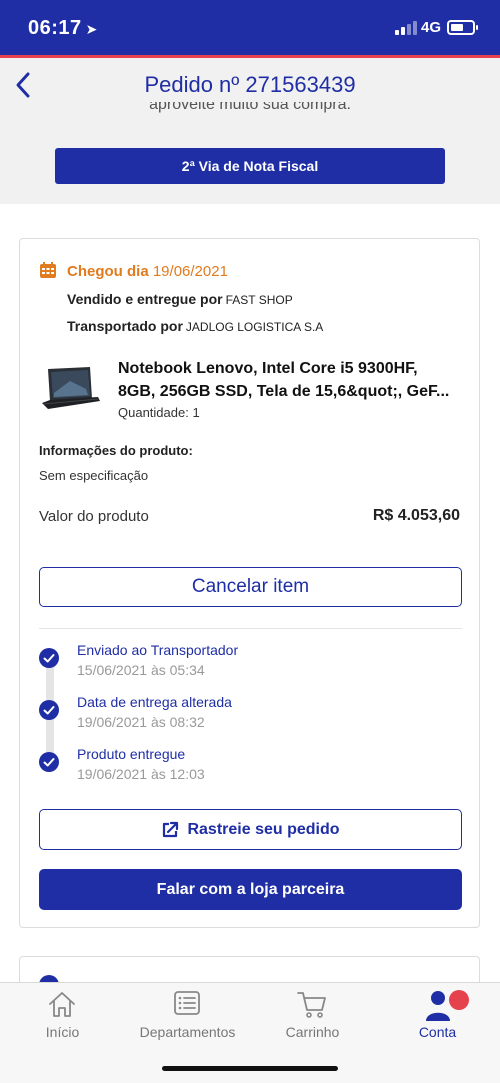 Image resolution: width=500 pixels, height=1083 pixels. I want to click on home-icon, so click(62, 1004).